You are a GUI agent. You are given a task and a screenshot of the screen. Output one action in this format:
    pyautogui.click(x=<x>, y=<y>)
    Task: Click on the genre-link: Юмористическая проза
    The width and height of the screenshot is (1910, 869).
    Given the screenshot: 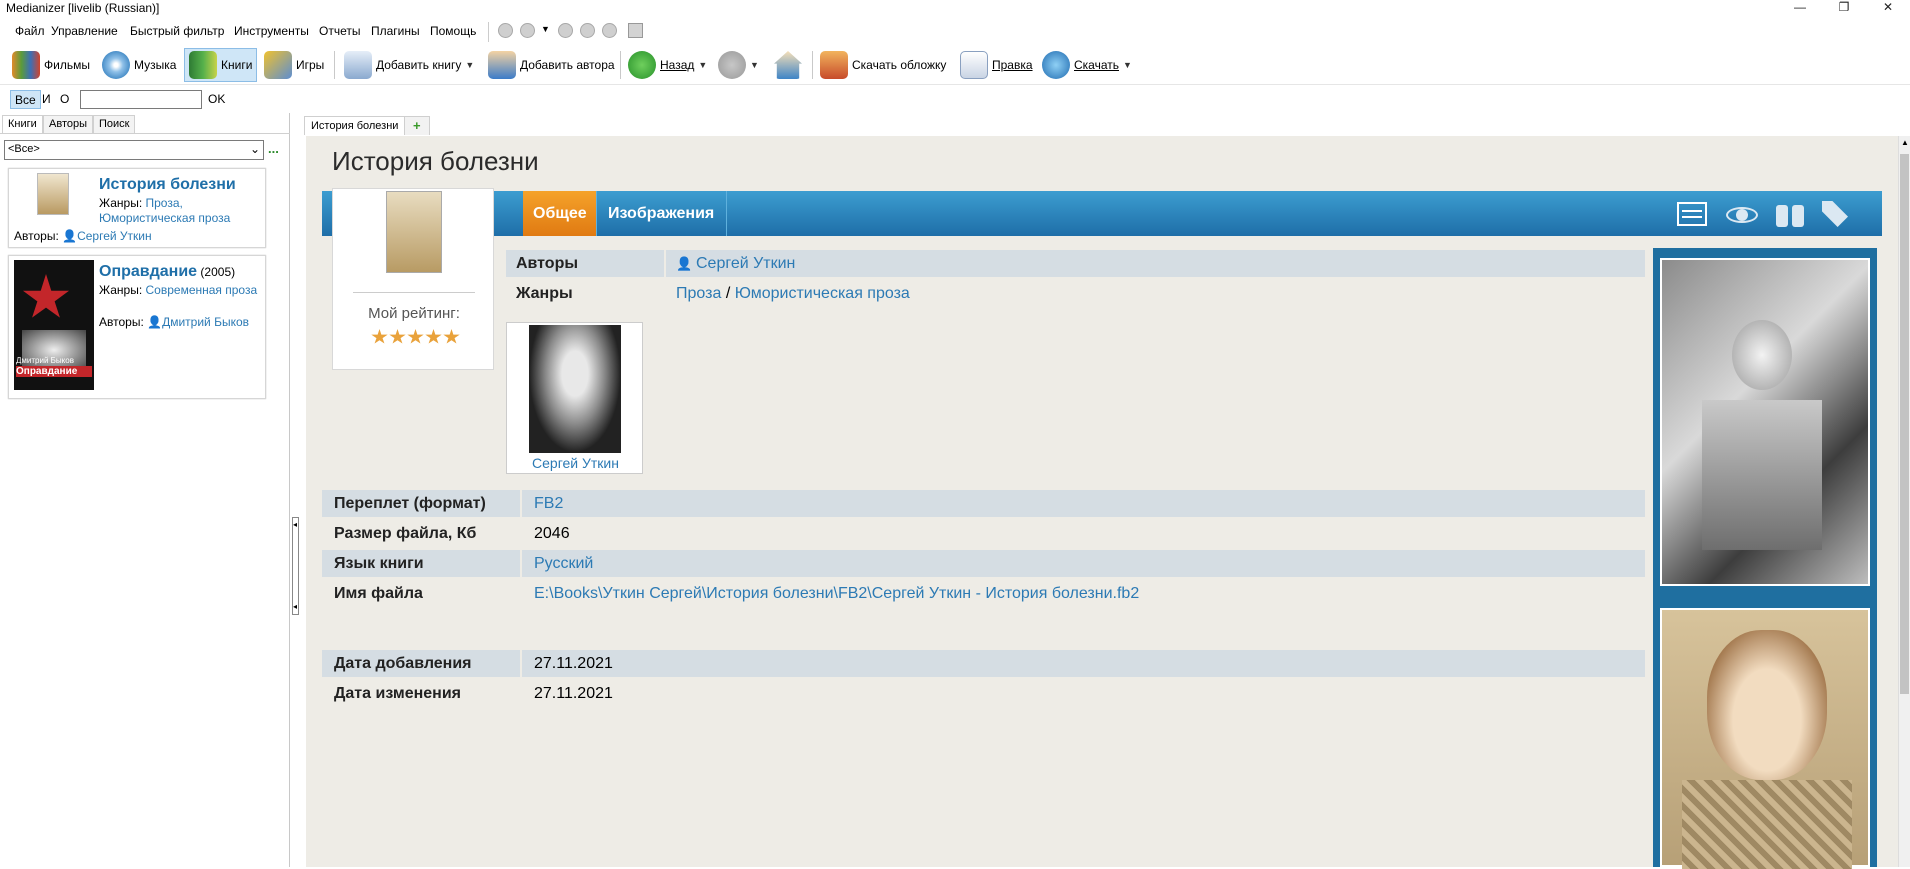 What is the action you would take?
    pyautogui.click(x=822, y=293)
    